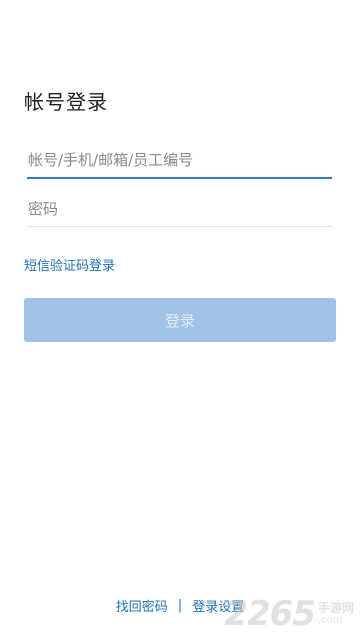 The width and height of the screenshot is (360, 640). I want to click on recover-password-link: 找回密码, so click(142, 605).